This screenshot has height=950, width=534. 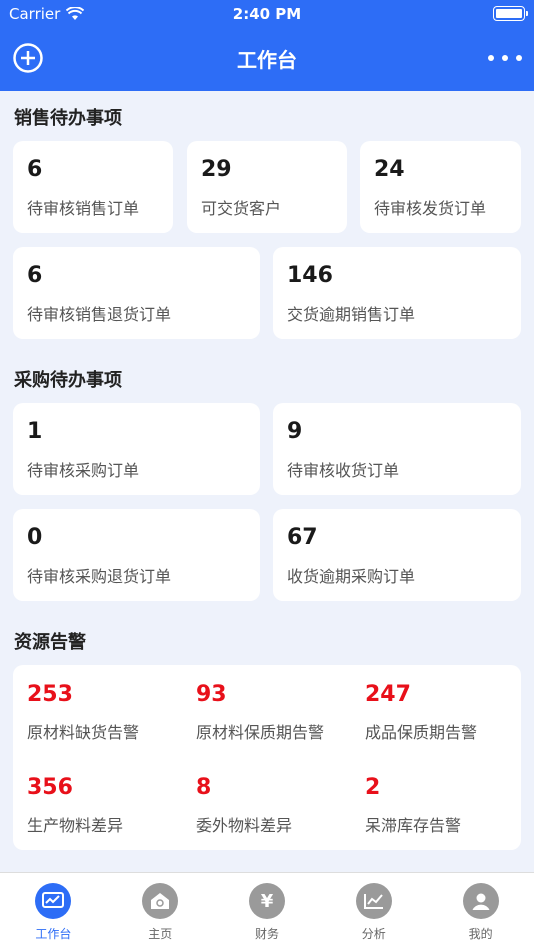 I want to click on alert-raw-material-shortage: 253 原材料缺货告警, so click(x=109, y=712).